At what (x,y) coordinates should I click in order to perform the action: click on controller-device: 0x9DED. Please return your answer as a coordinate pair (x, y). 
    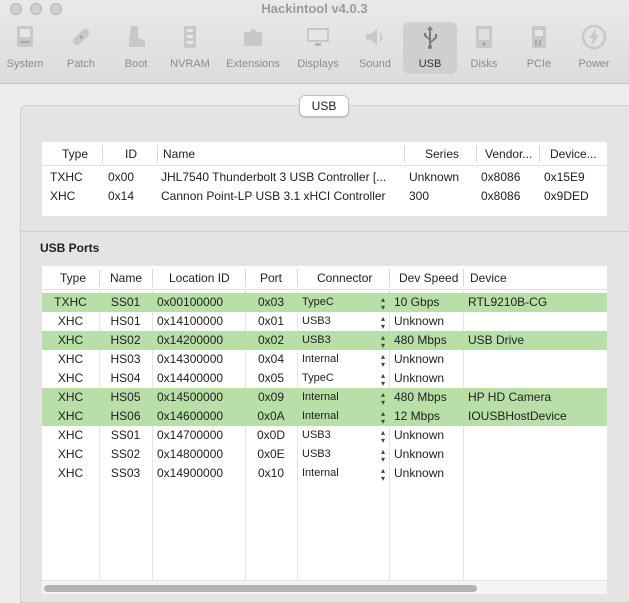
    Looking at the image, I should click on (566, 196).